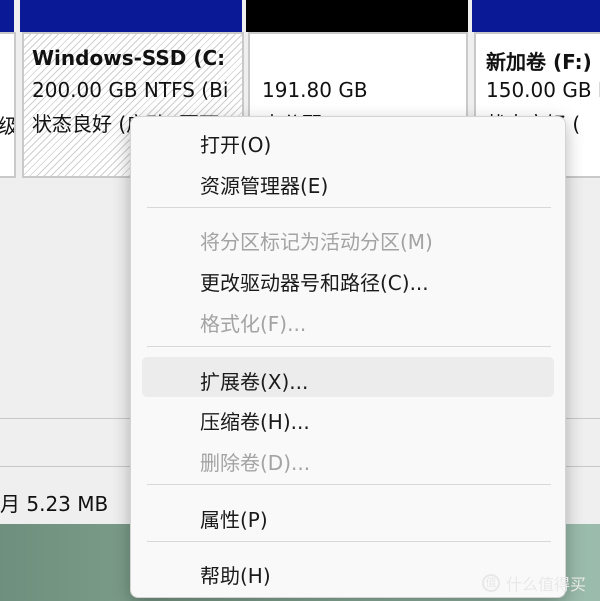  What do you see at coordinates (539, 62) in the screenshot?
I see `partition-name: 新加卷 (F:)` at bounding box center [539, 62].